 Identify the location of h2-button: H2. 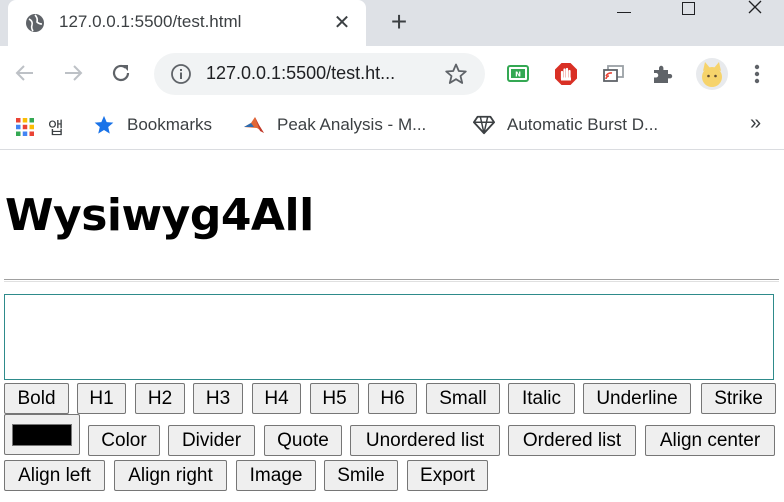
(160, 398).